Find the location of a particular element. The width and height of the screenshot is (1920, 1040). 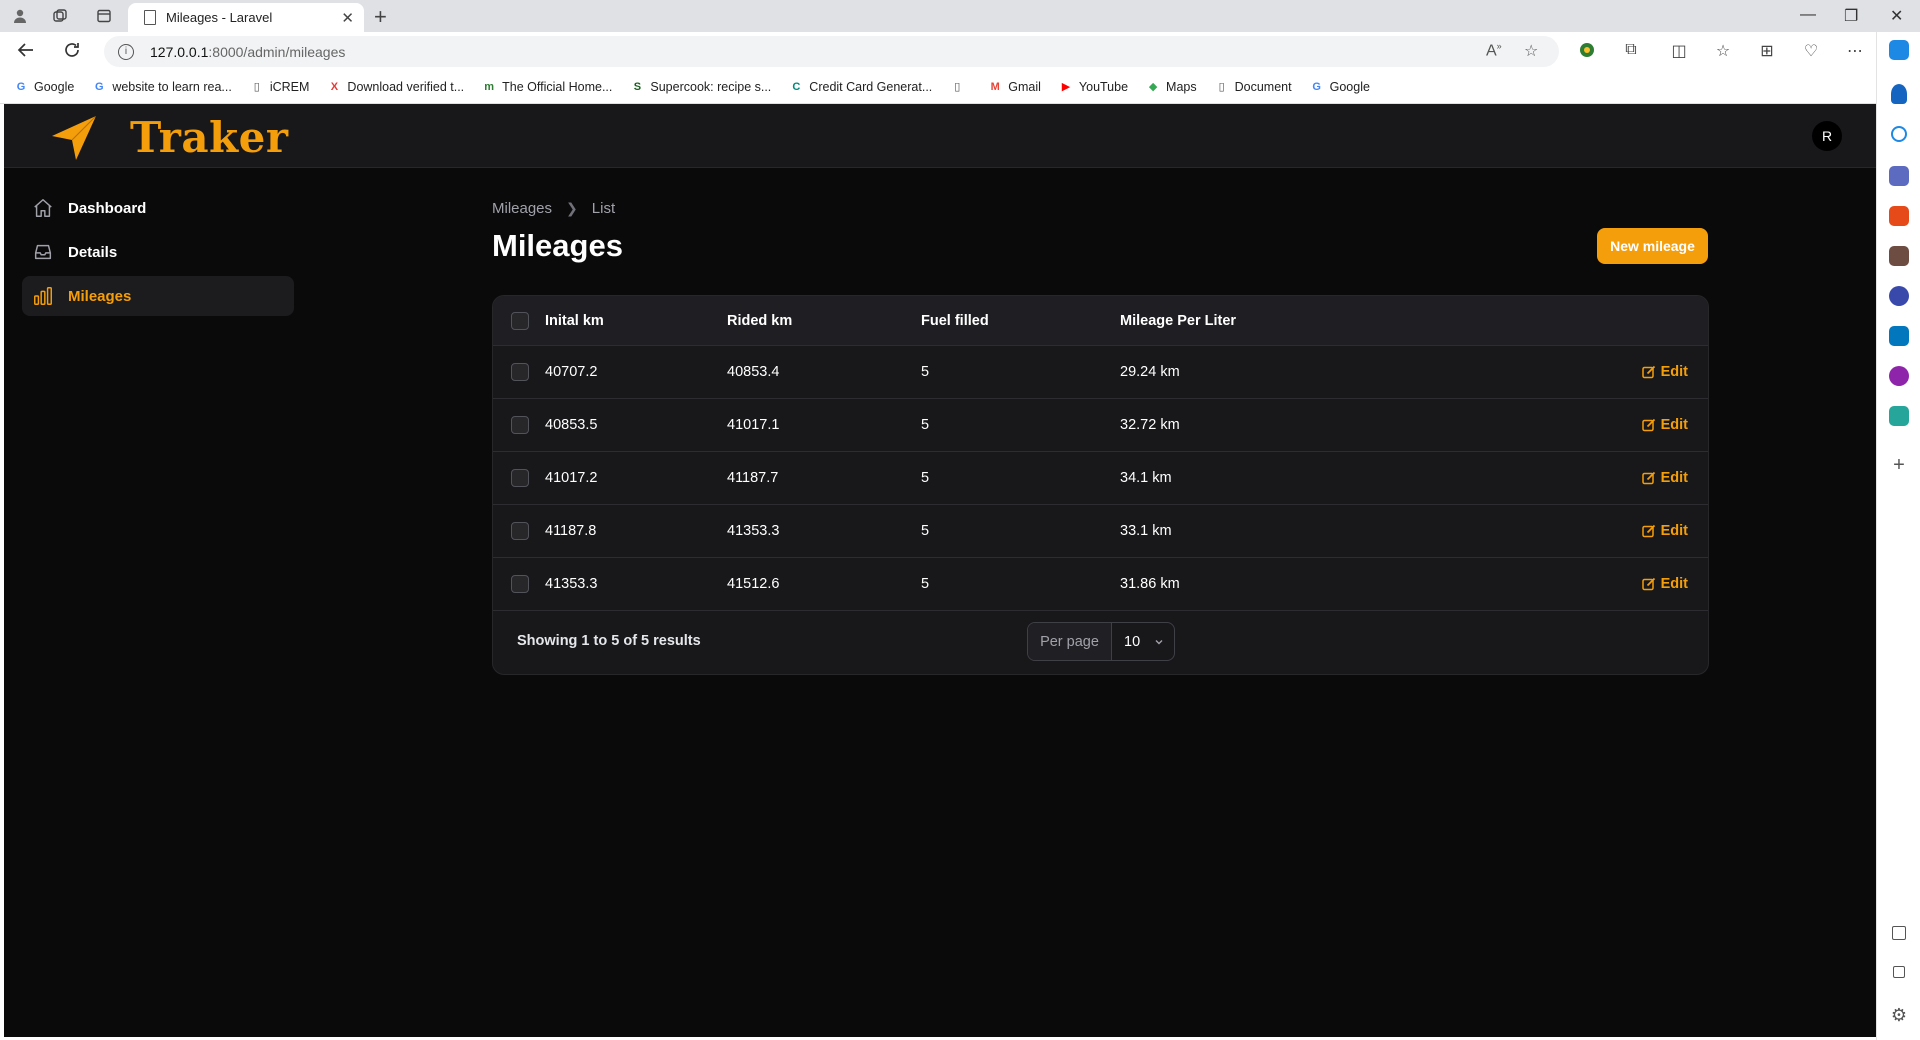

tab-actions-icon is located at coordinates (104, 16).